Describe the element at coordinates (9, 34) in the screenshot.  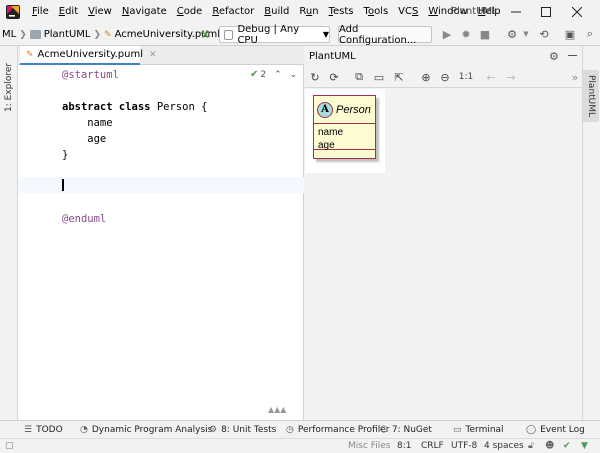
I see `breadcrumb-root: ML` at that location.